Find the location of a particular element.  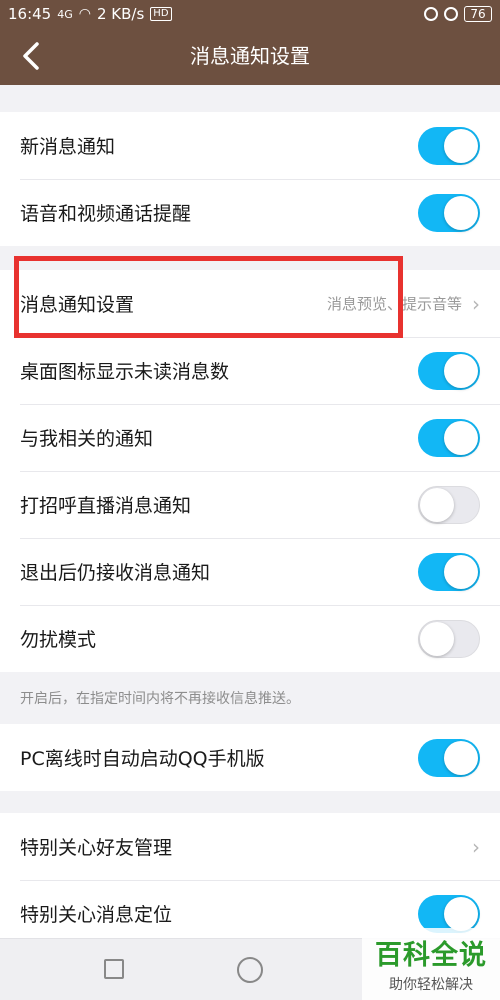

receive-after-exit-toggle is located at coordinates (449, 571).